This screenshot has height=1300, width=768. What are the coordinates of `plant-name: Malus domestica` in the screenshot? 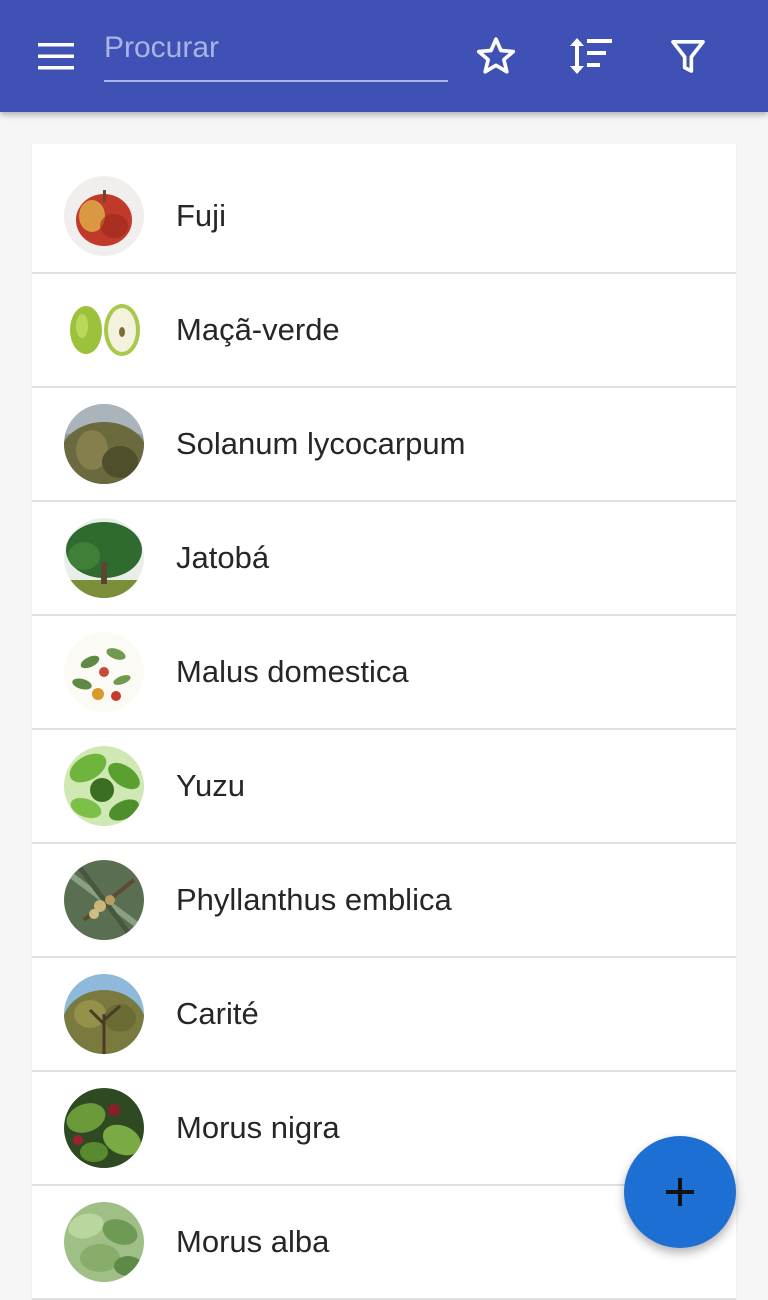 It's located at (292, 671).